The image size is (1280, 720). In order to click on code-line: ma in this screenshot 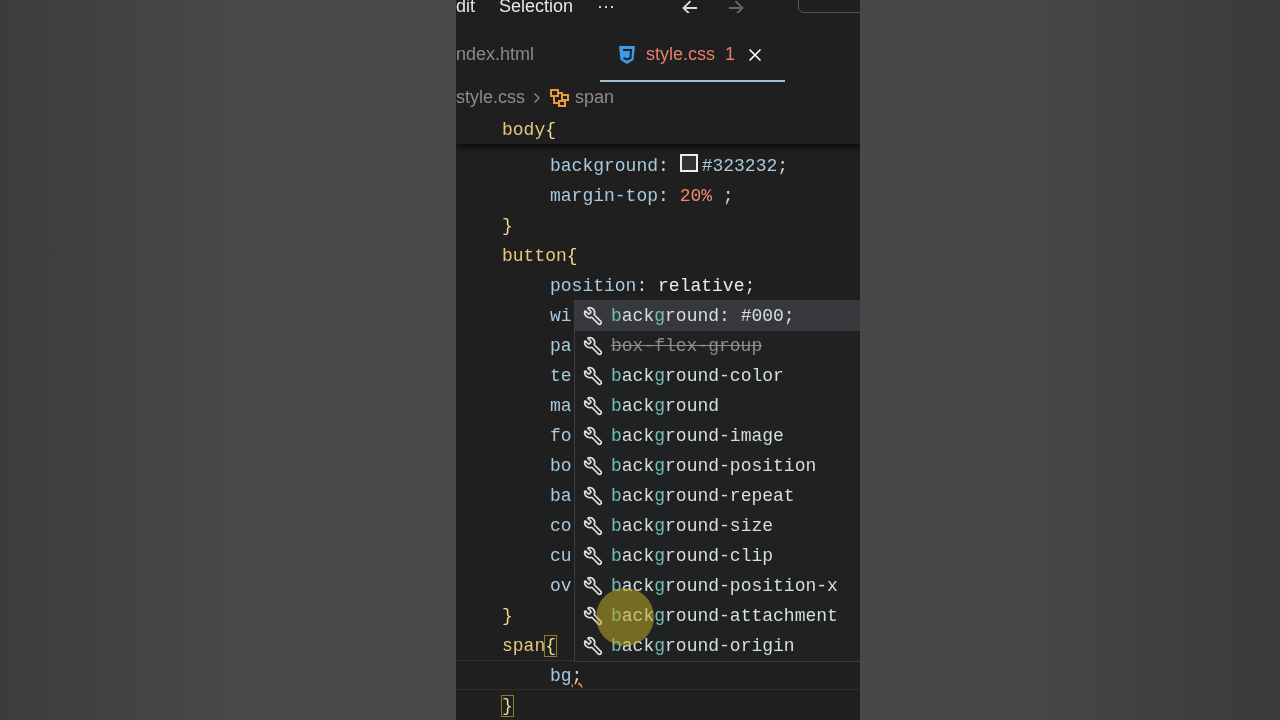, I will do `click(561, 406)`.